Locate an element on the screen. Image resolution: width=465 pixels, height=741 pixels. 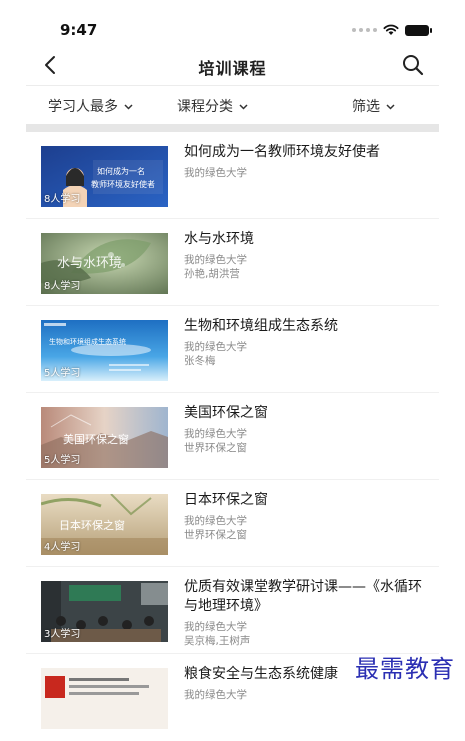
course-title: 生物和环境组成生态系统 is located at coordinates (261, 326).